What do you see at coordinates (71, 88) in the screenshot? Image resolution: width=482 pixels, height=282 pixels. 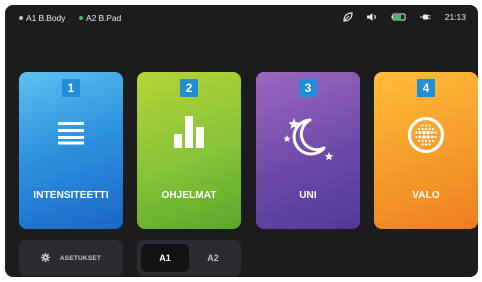 I see `tile-number-badge: 1` at bounding box center [71, 88].